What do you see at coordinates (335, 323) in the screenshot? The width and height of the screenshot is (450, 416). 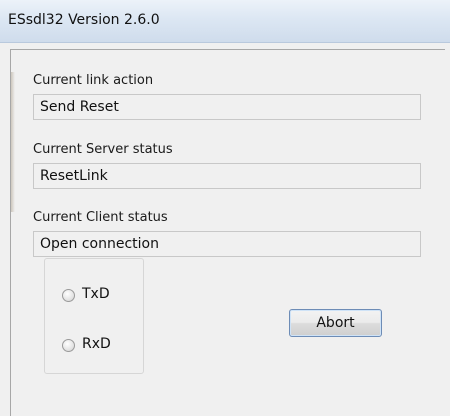 I see `abort-button: Abort` at bounding box center [335, 323].